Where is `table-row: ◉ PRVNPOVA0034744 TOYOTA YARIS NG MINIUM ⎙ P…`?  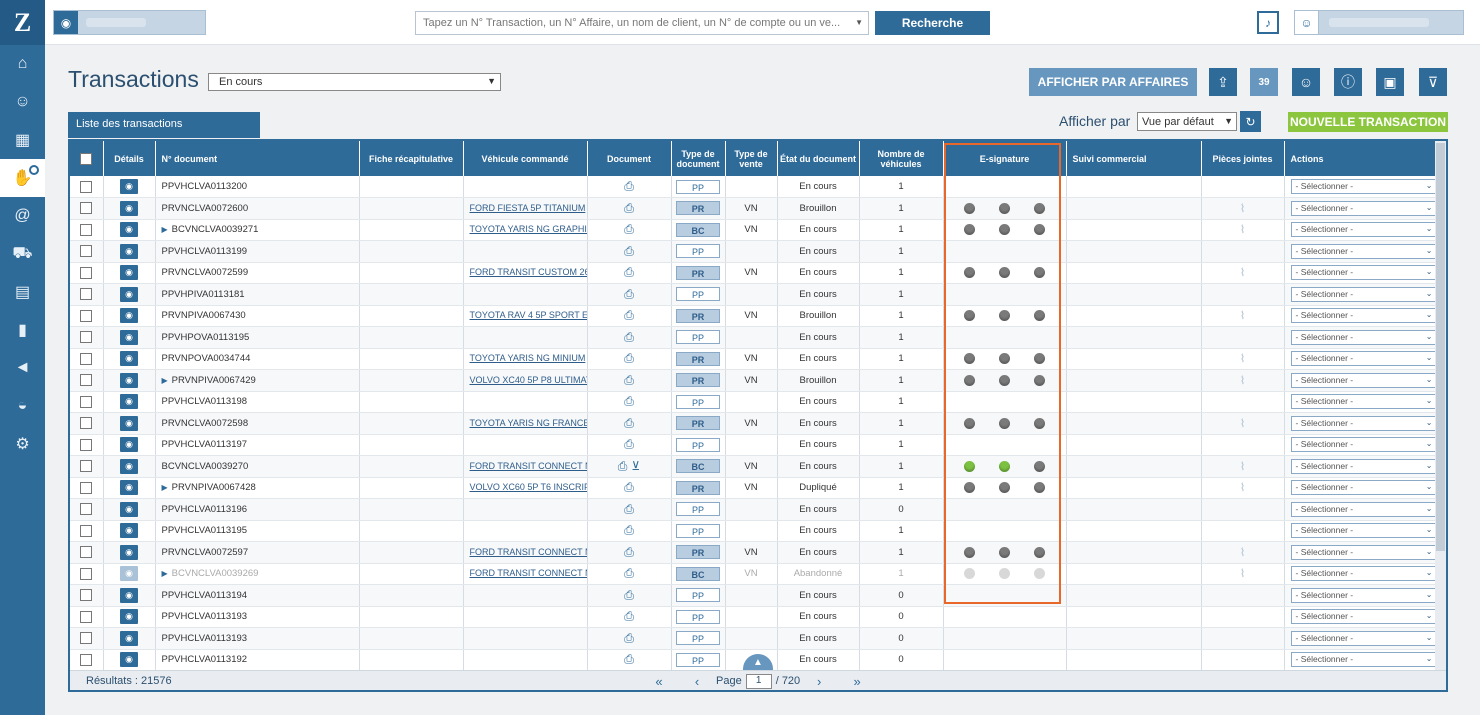 table-row: ◉ PRVNPOVA0034744 TOYOTA YARIS NG MINIUM ⎙ P… is located at coordinates (753, 359).